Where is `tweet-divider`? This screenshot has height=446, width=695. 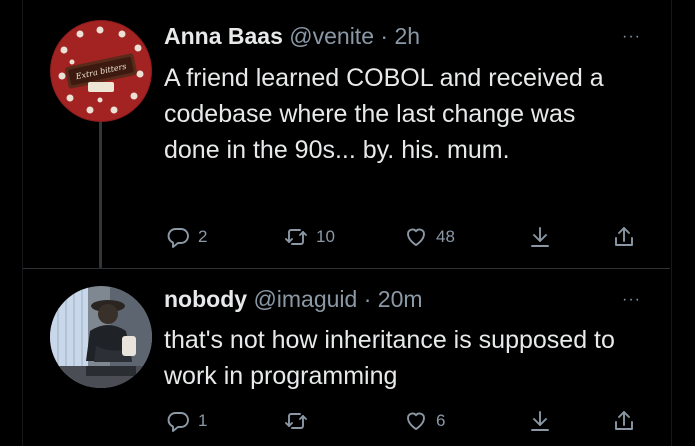 tweet-divider is located at coordinates (346, 268).